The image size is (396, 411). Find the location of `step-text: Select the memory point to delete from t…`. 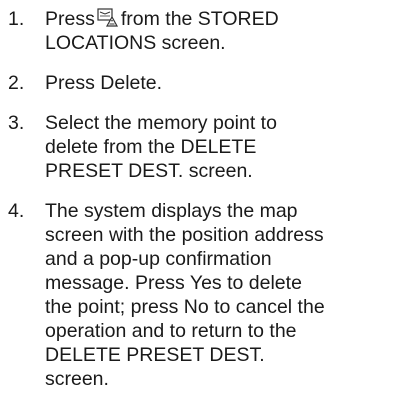

step-text: Select the memory point to delete from t… is located at coordinates (161, 147).